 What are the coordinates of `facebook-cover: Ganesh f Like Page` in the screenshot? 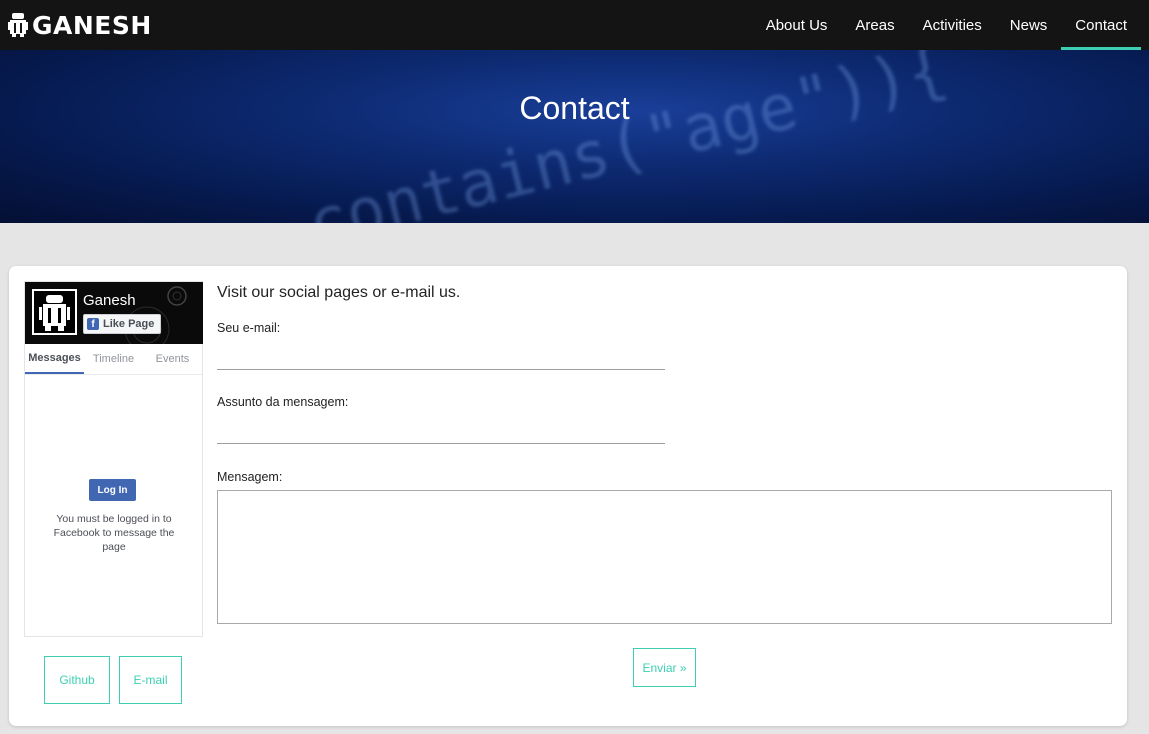 It's located at (114, 313).